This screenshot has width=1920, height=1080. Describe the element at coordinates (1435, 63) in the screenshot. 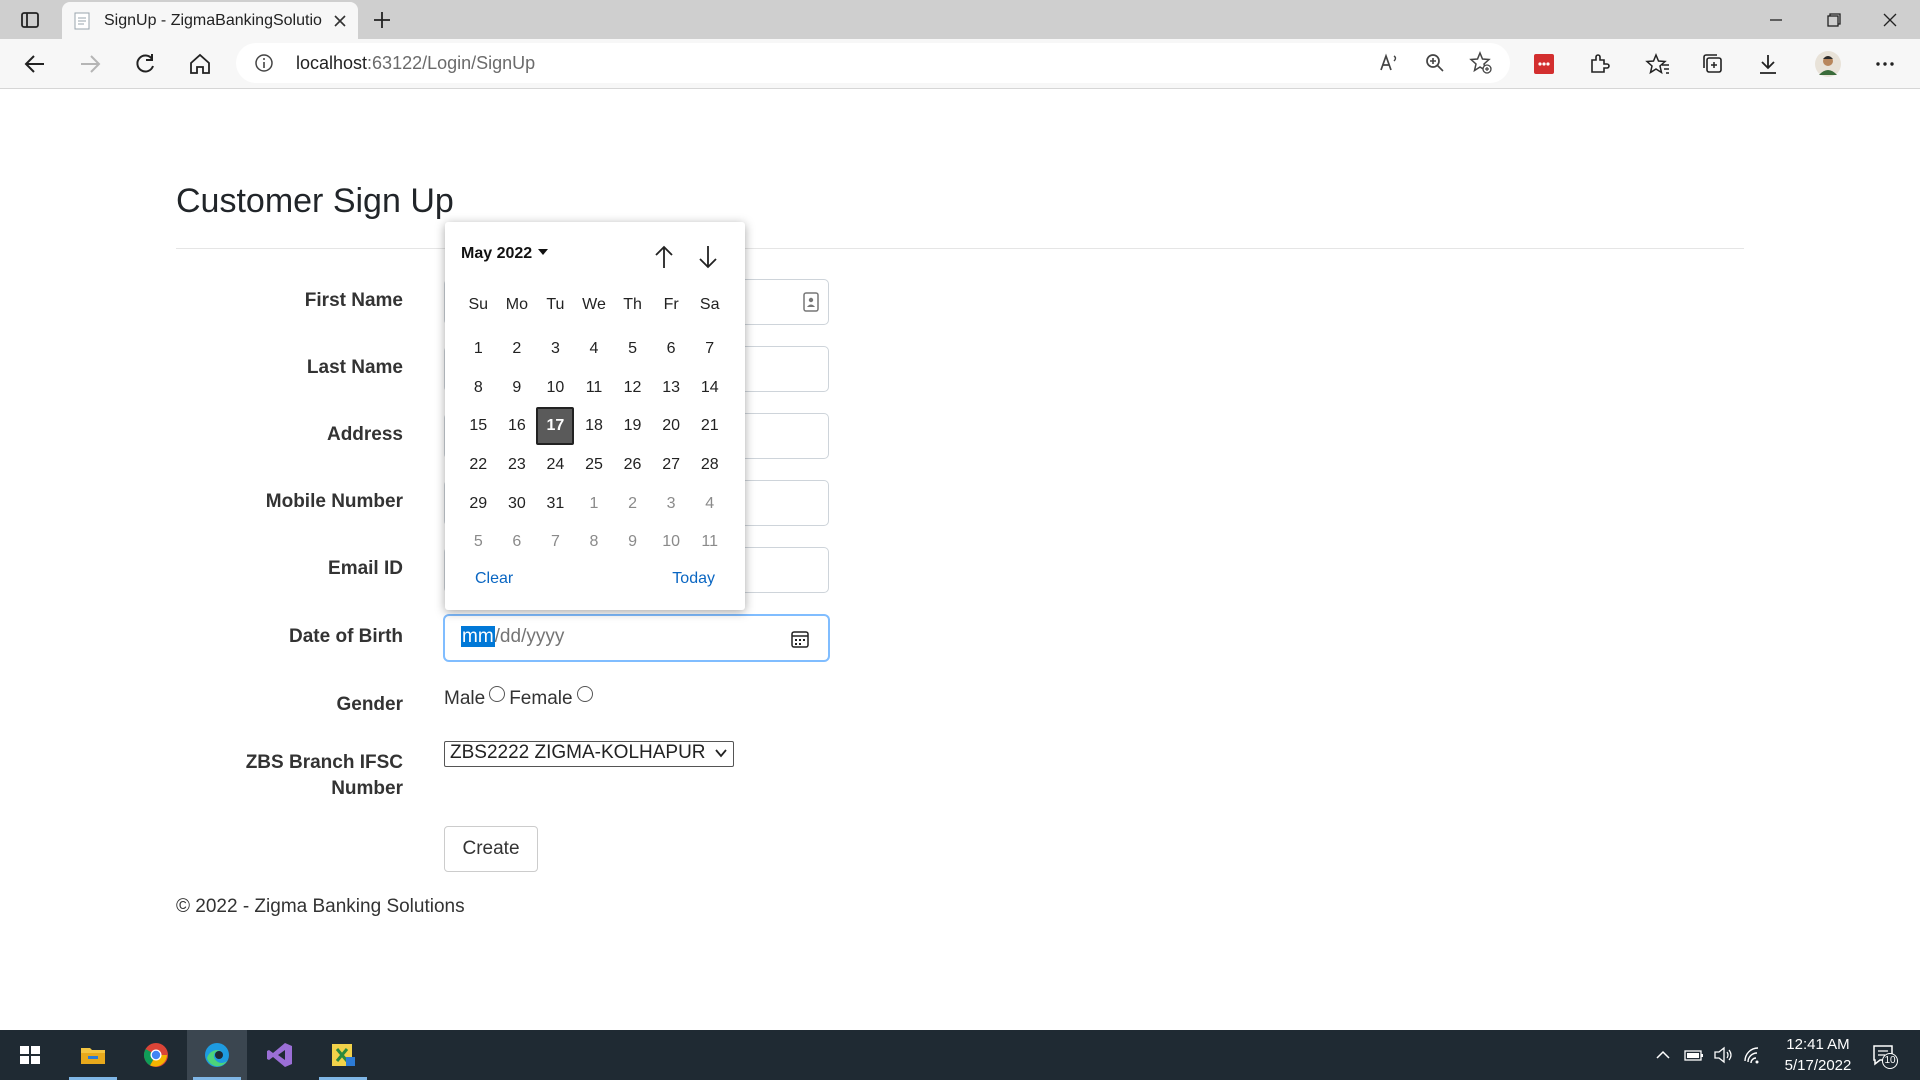

I see `zoom-icon` at that location.